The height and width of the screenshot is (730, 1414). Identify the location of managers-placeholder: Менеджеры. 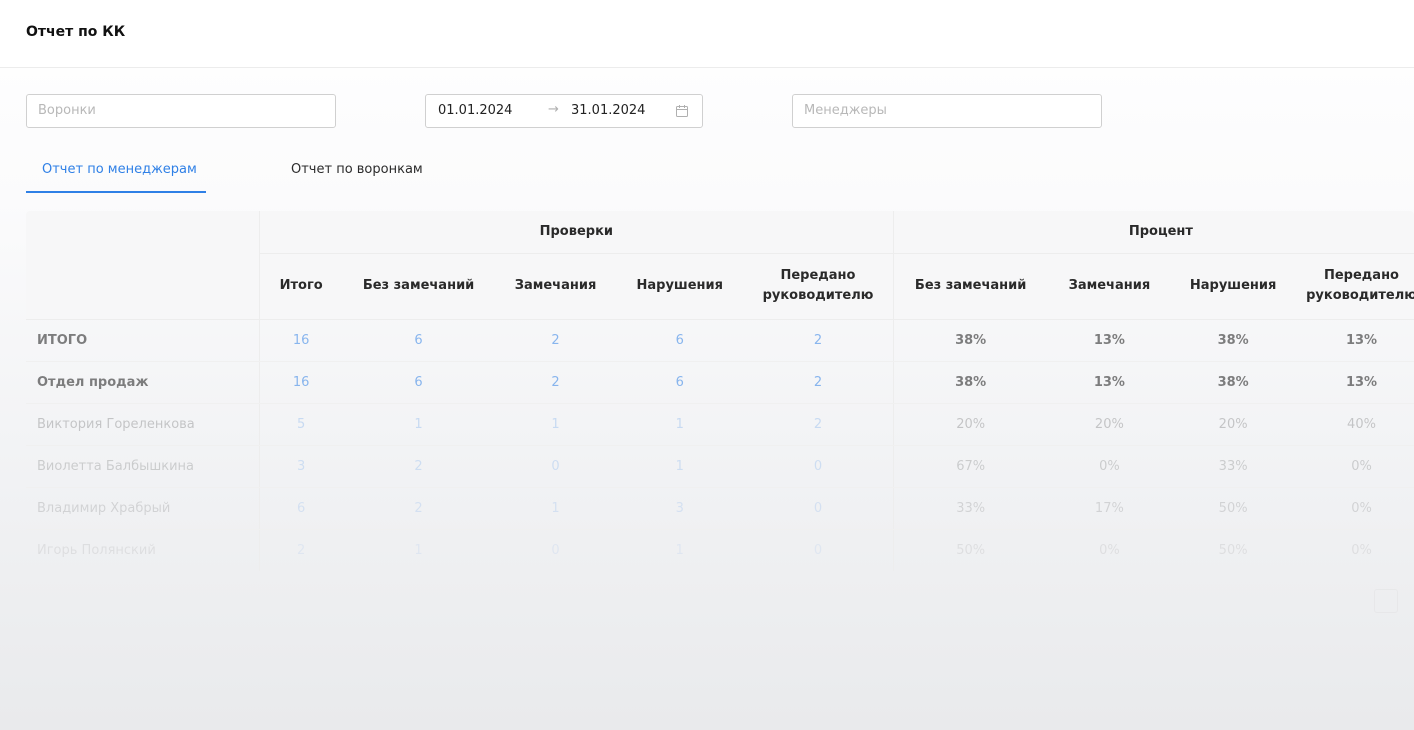
(845, 110).